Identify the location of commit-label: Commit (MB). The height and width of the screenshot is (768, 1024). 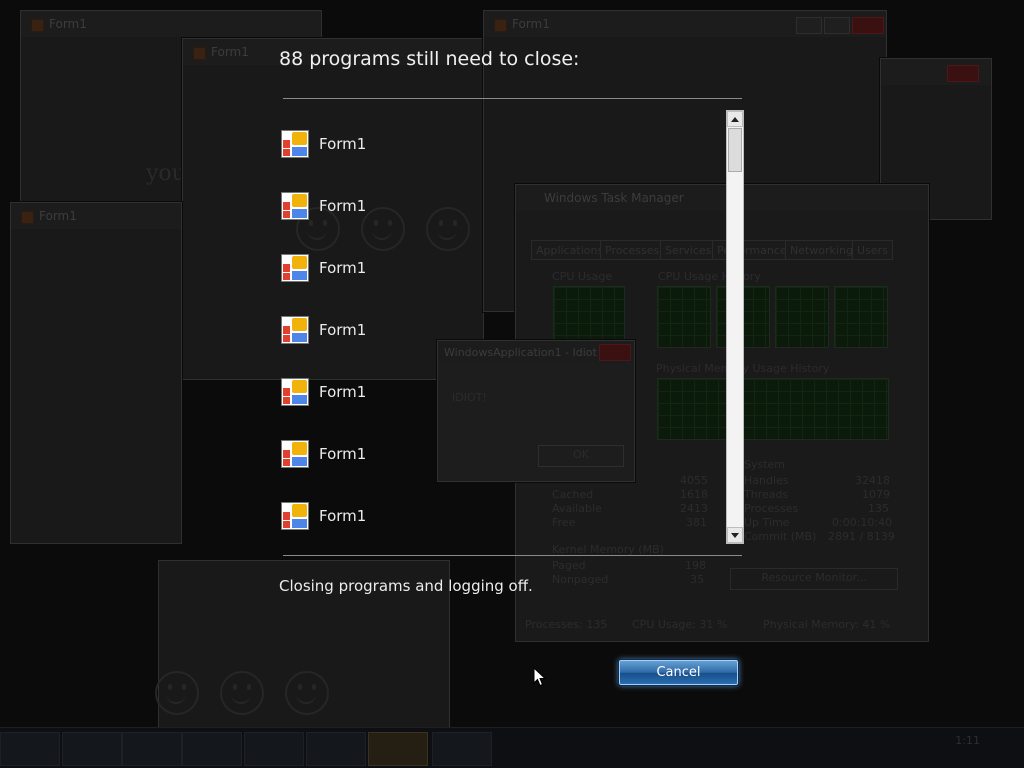
(780, 536).